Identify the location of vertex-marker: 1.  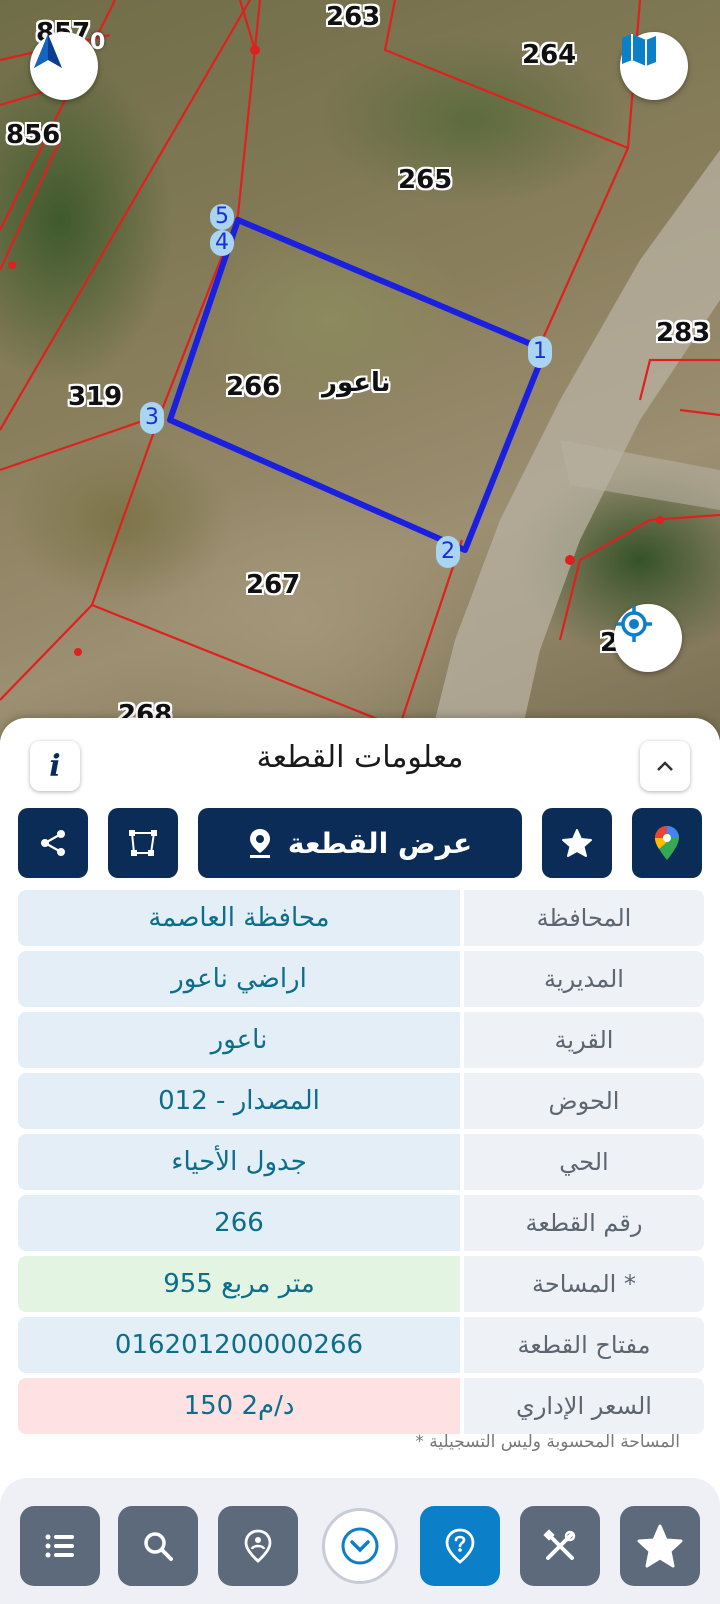
(540, 352).